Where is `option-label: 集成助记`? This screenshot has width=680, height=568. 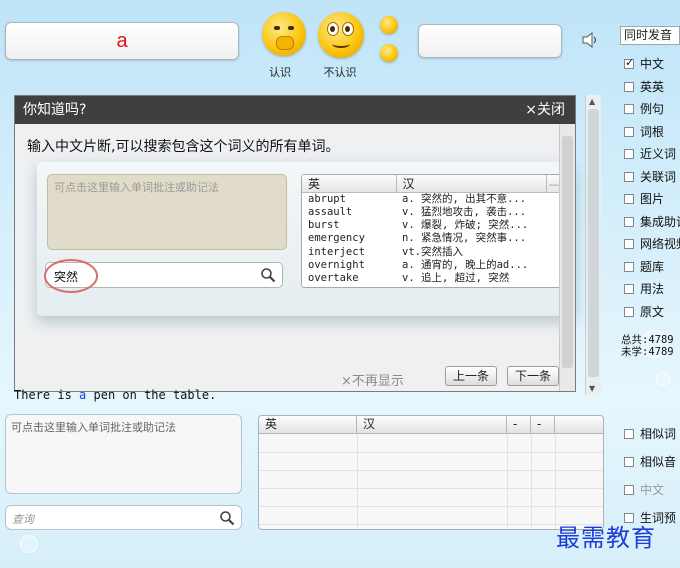 option-label: 集成助记 is located at coordinates (660, 221).